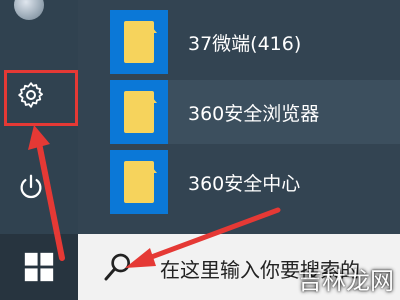 This screenshot has width=400, height=300. What do you see at coordinates (41, 98) in the screenshot?
I see `settings-highlight-box` at bounding box center [41, 98].